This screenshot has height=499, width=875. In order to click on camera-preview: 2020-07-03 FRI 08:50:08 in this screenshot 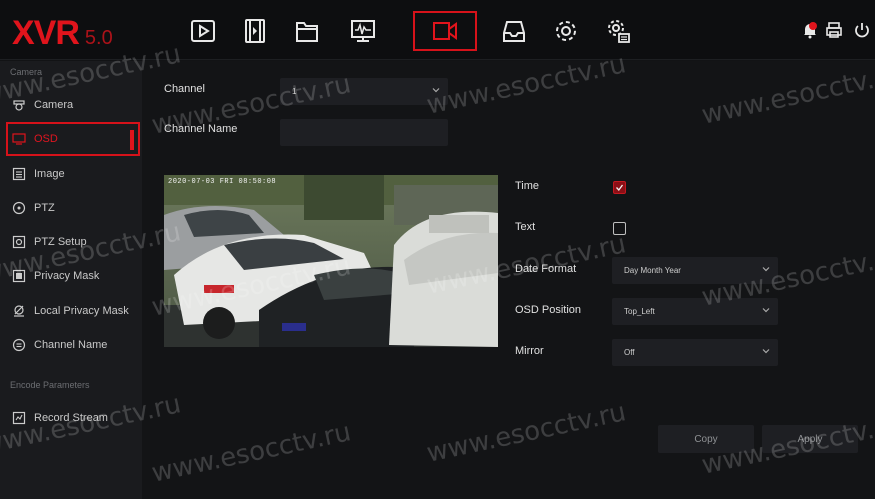, I will do `click(331, 261)`.